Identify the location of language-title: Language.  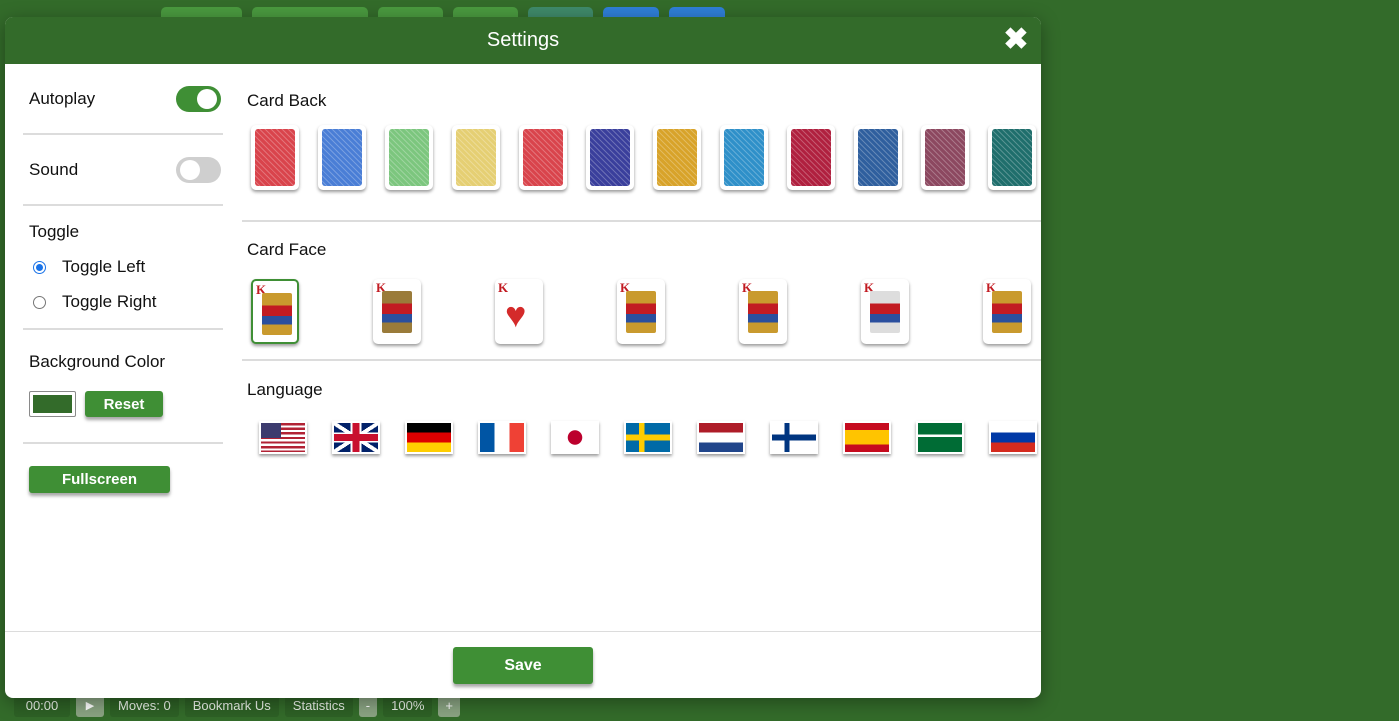
(285, 389).